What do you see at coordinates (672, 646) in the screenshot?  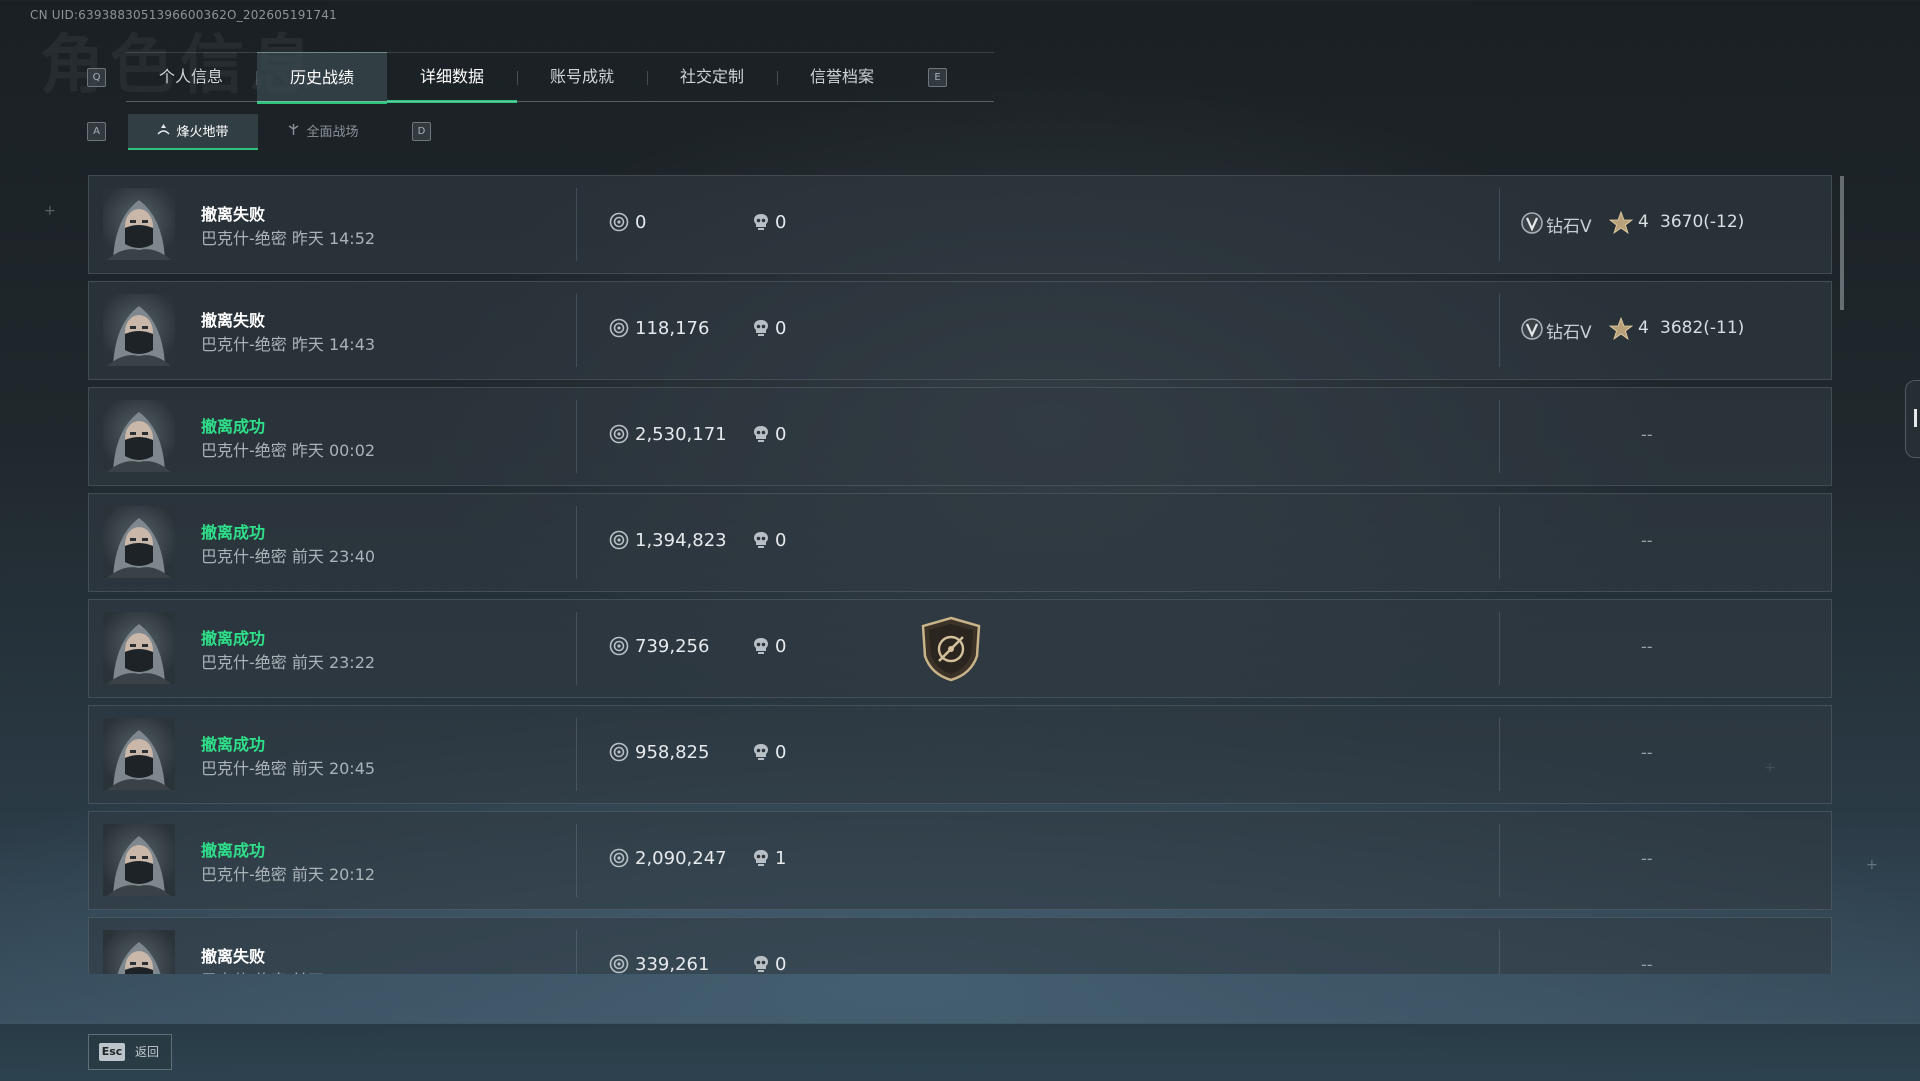 I see `match-money-value: 739,256` at bounding box center [672, 646].